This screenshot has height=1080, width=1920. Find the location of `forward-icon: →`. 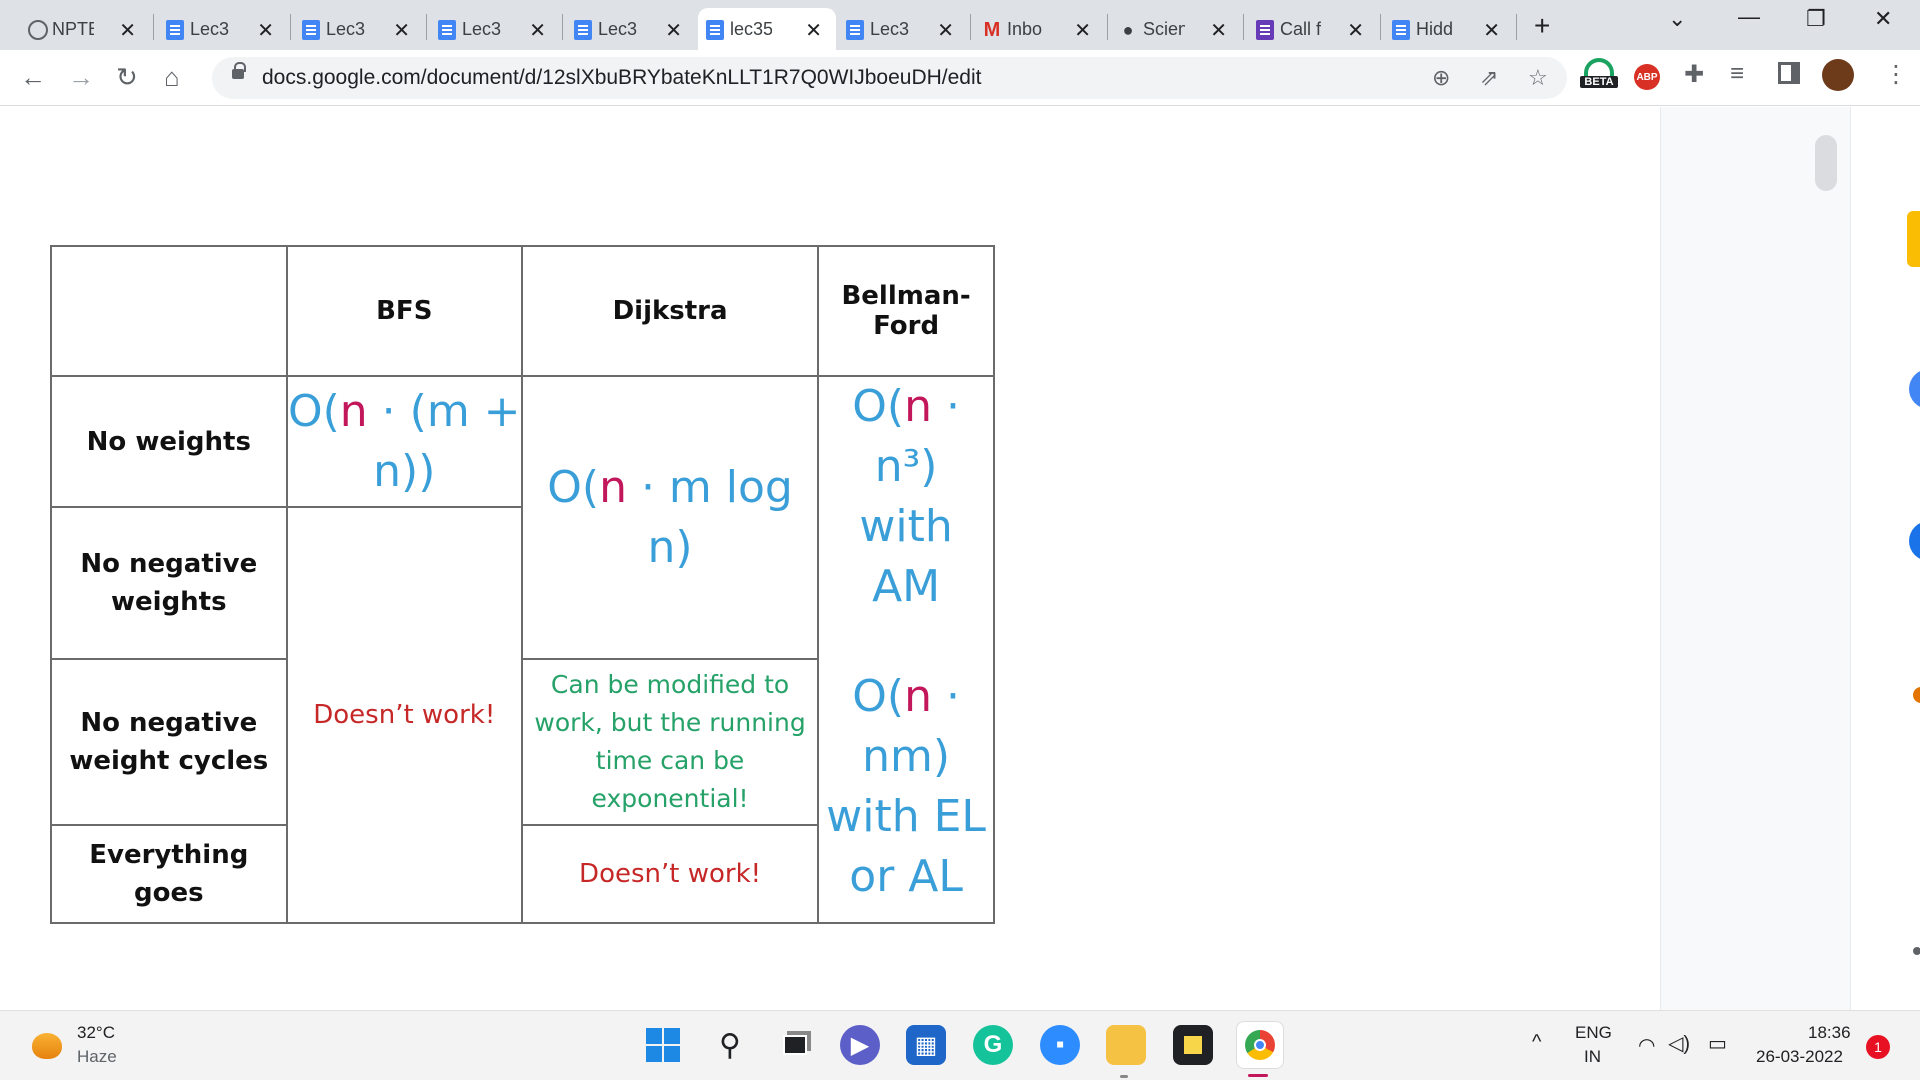

forward-icon: → is located at coordinates (81, 77).